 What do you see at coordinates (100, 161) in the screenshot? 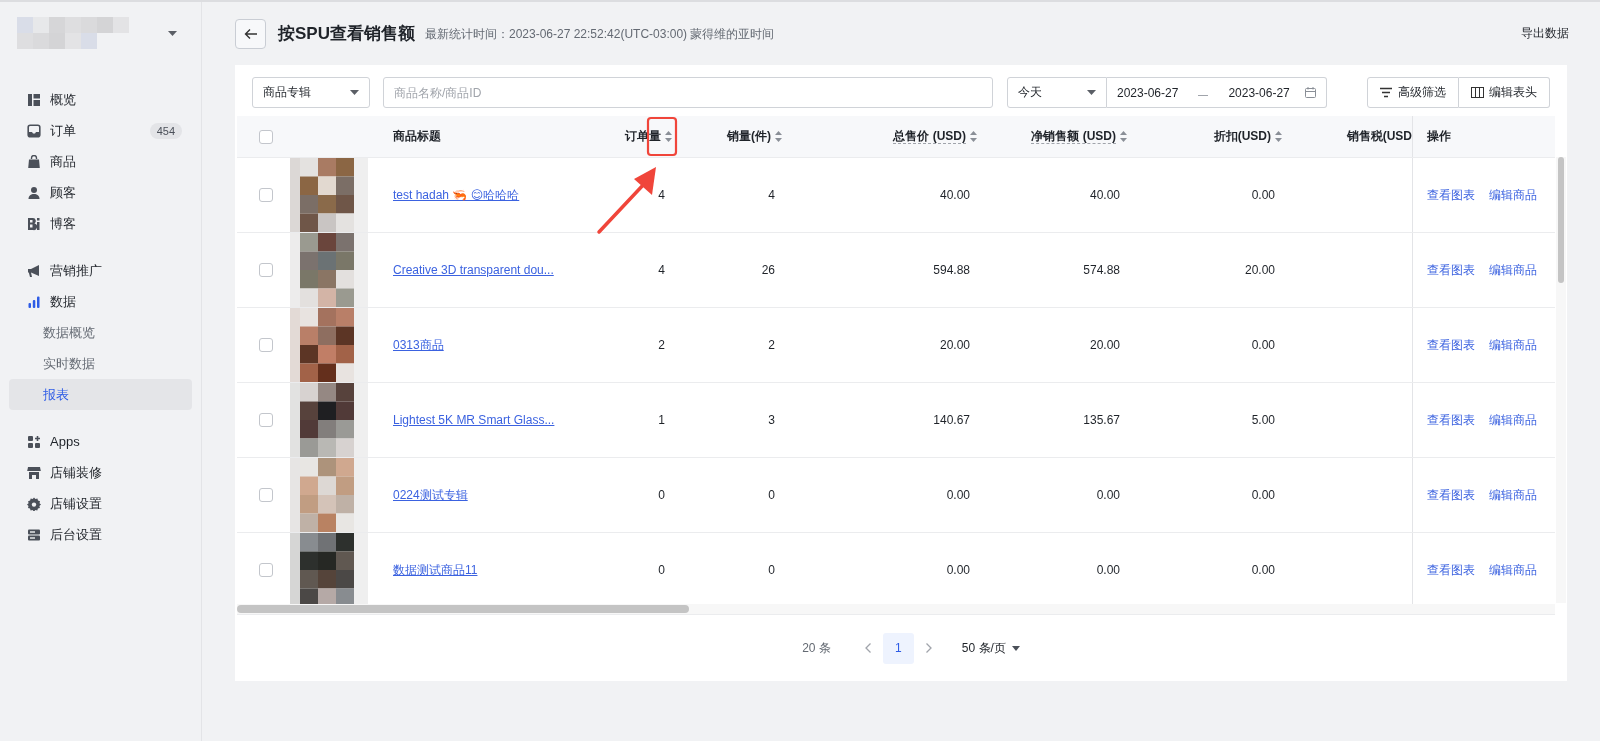
I see `sidebar-item: 商品` at bounding box center [100, 161].